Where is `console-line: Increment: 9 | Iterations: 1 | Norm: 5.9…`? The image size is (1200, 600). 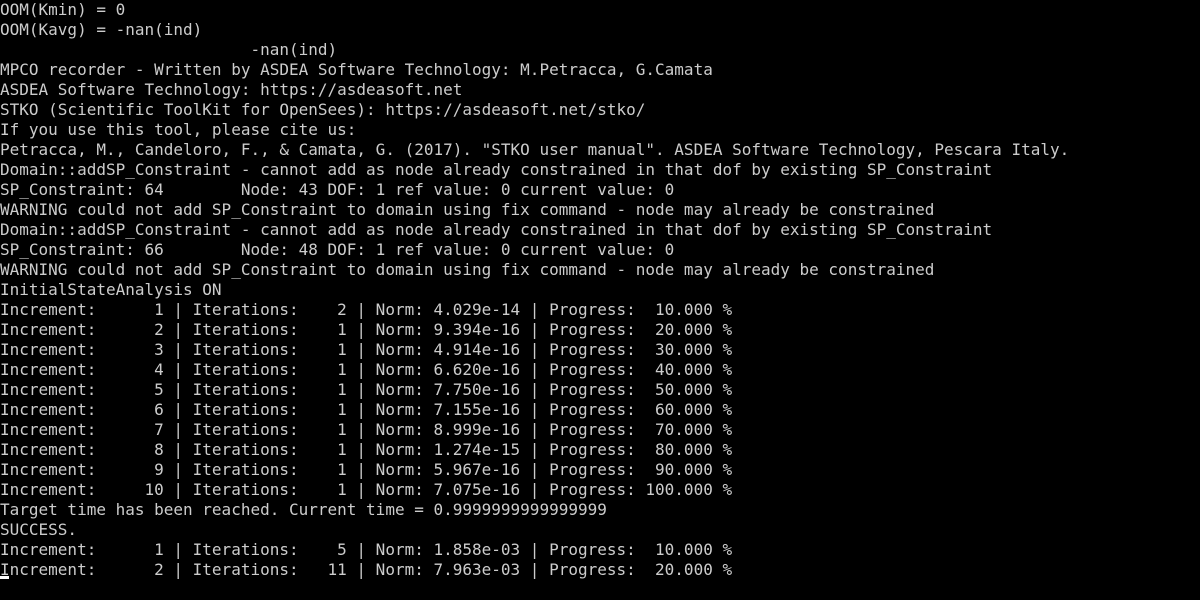
console-line: Increment: 9 | Iterations: 1 | Norm: 5.9… is located at coordinates (366, 469).